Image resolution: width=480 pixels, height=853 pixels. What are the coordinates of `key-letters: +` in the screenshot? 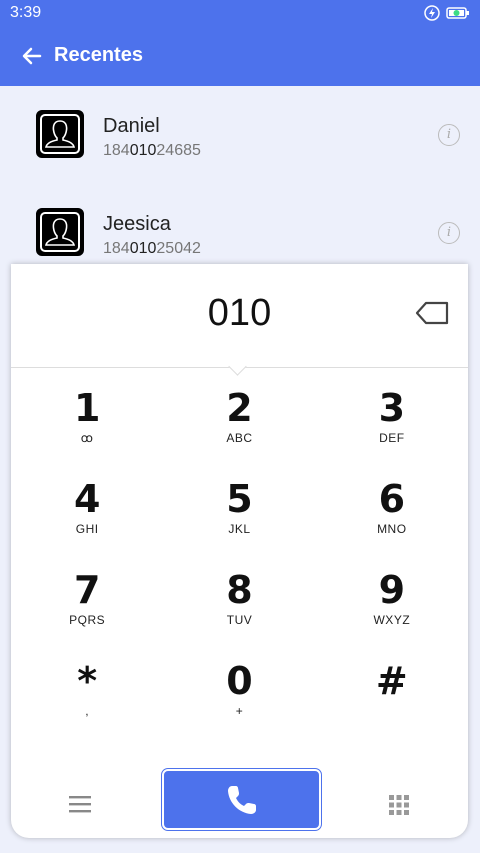 It's located at (239, 711).